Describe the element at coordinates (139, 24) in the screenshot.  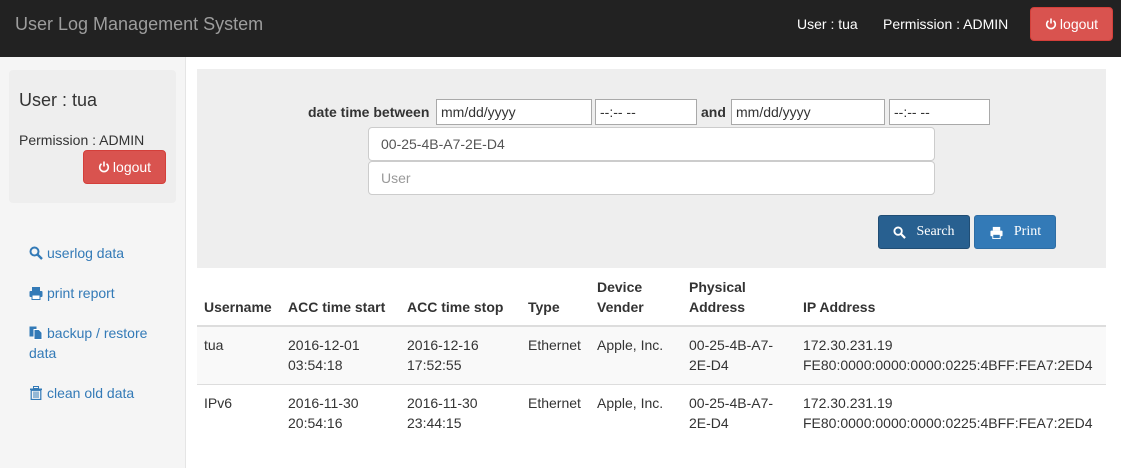
I see `app-title: User Log Management System` at that location.